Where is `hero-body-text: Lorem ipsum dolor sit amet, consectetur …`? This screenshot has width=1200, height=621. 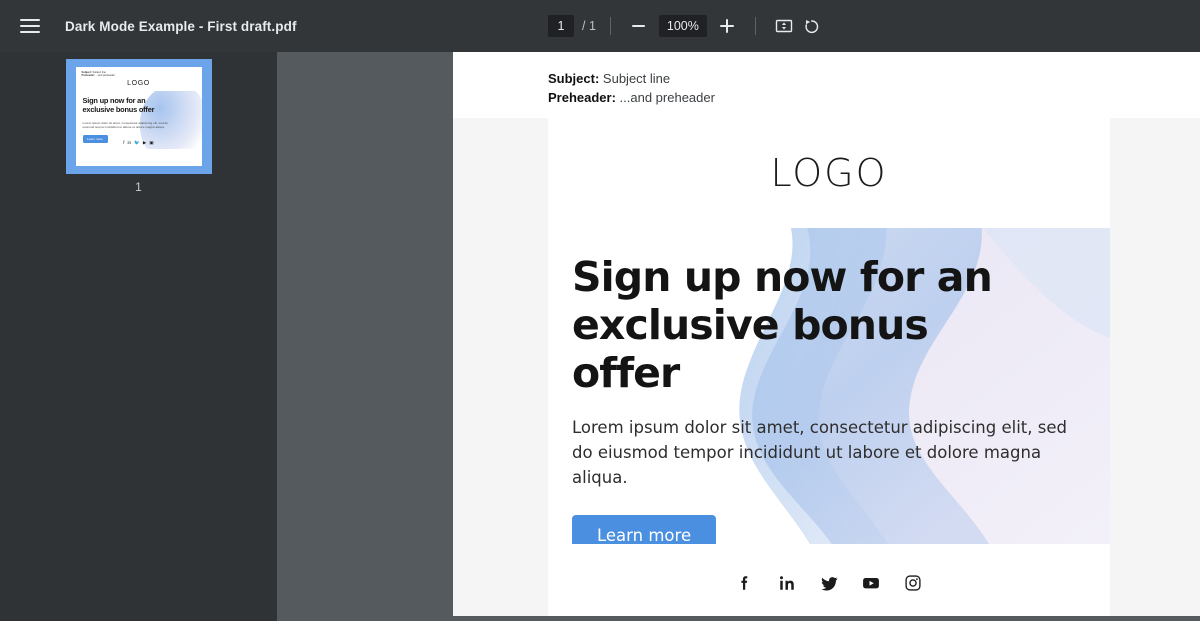
hero-body-text: Lorem ipsum dolor sit amet, consectetur … is located at coordinates (819, 452).